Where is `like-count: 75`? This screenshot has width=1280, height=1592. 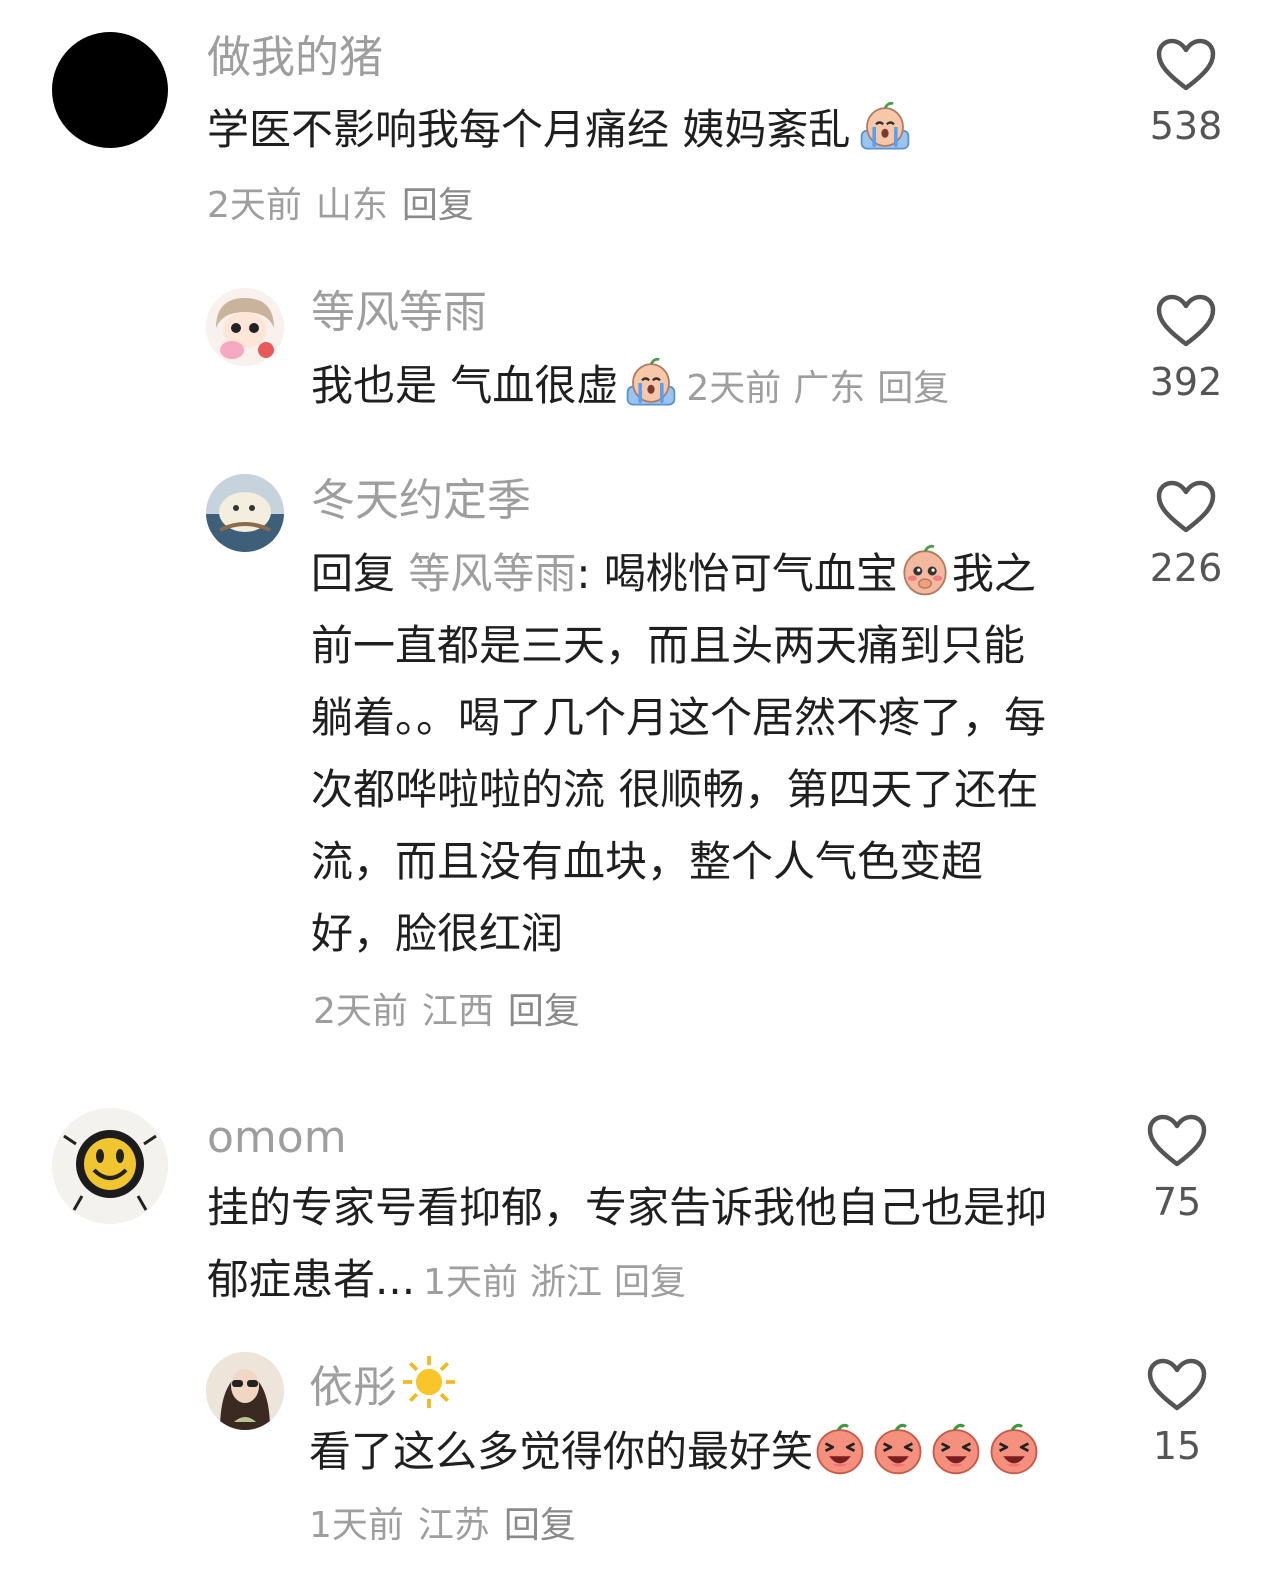 like-count: 75 is located at coordinates (1177, 1202).